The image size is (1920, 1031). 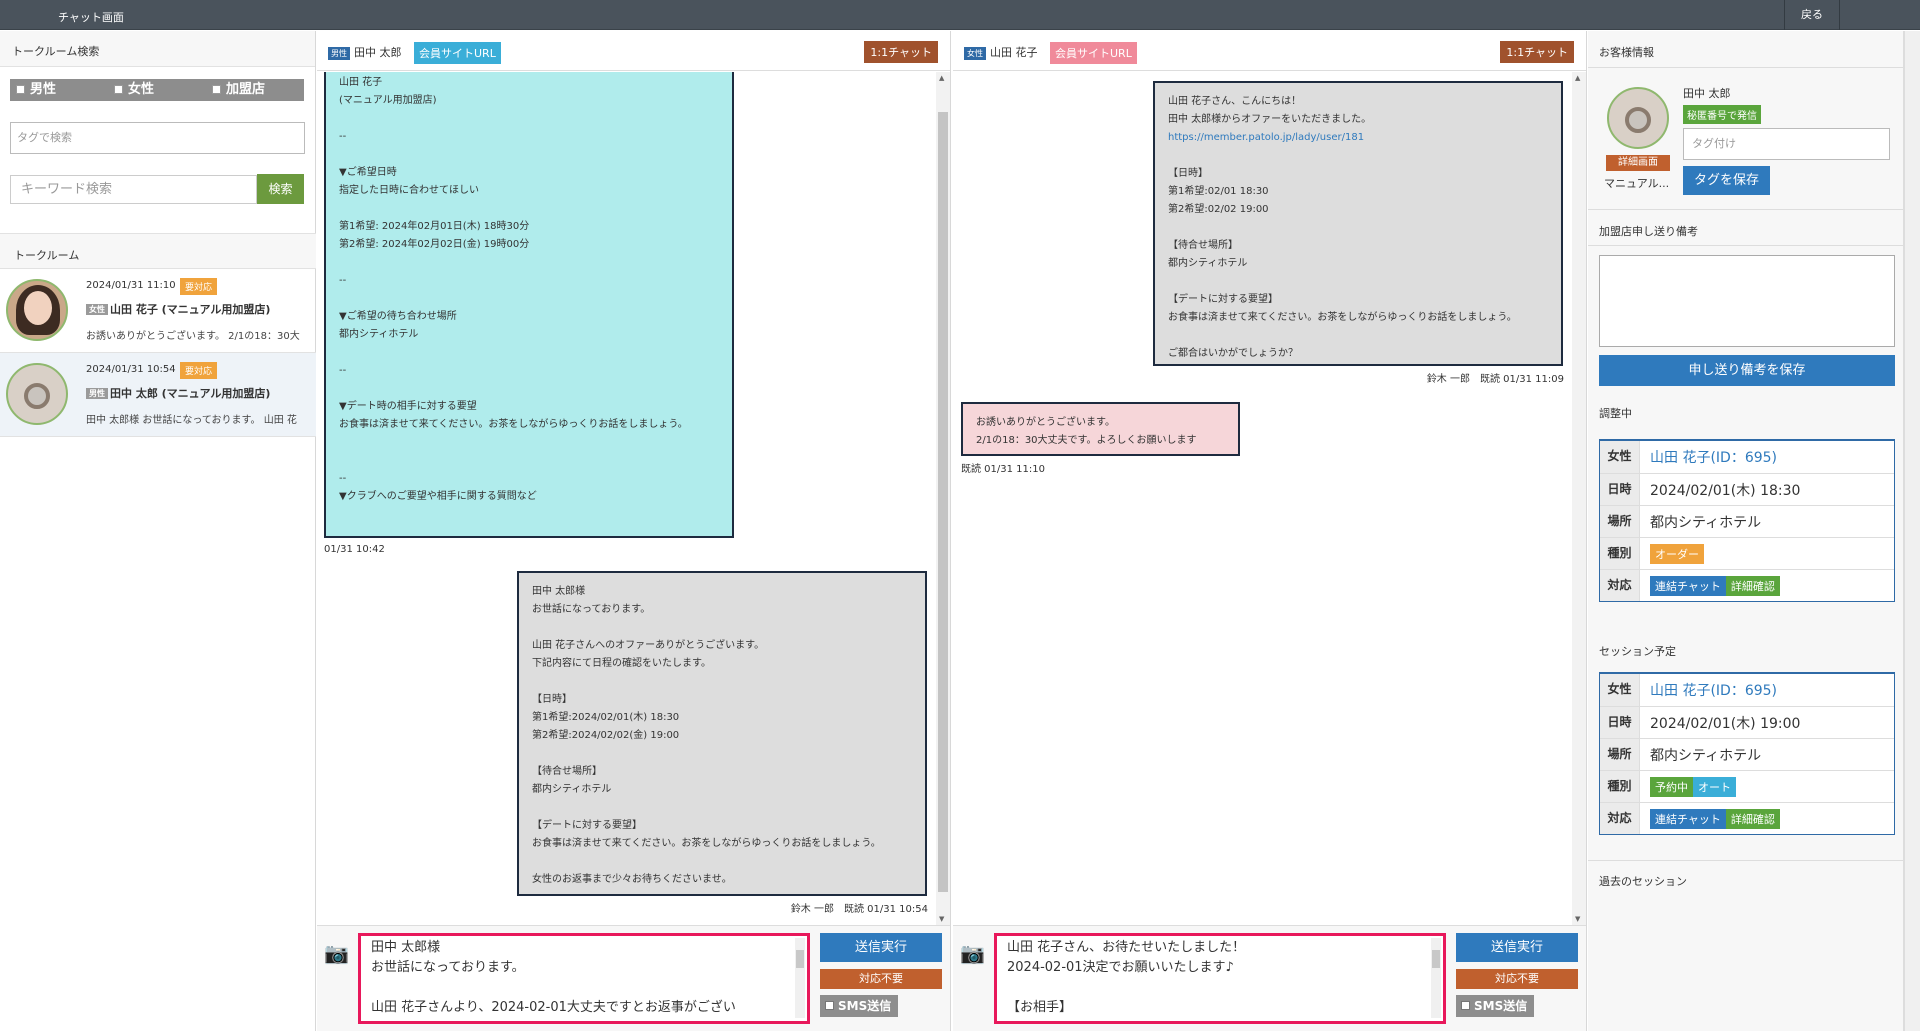 I want to click on past-sessions-header: 過去のセッション, so click(x=1643, y=881).